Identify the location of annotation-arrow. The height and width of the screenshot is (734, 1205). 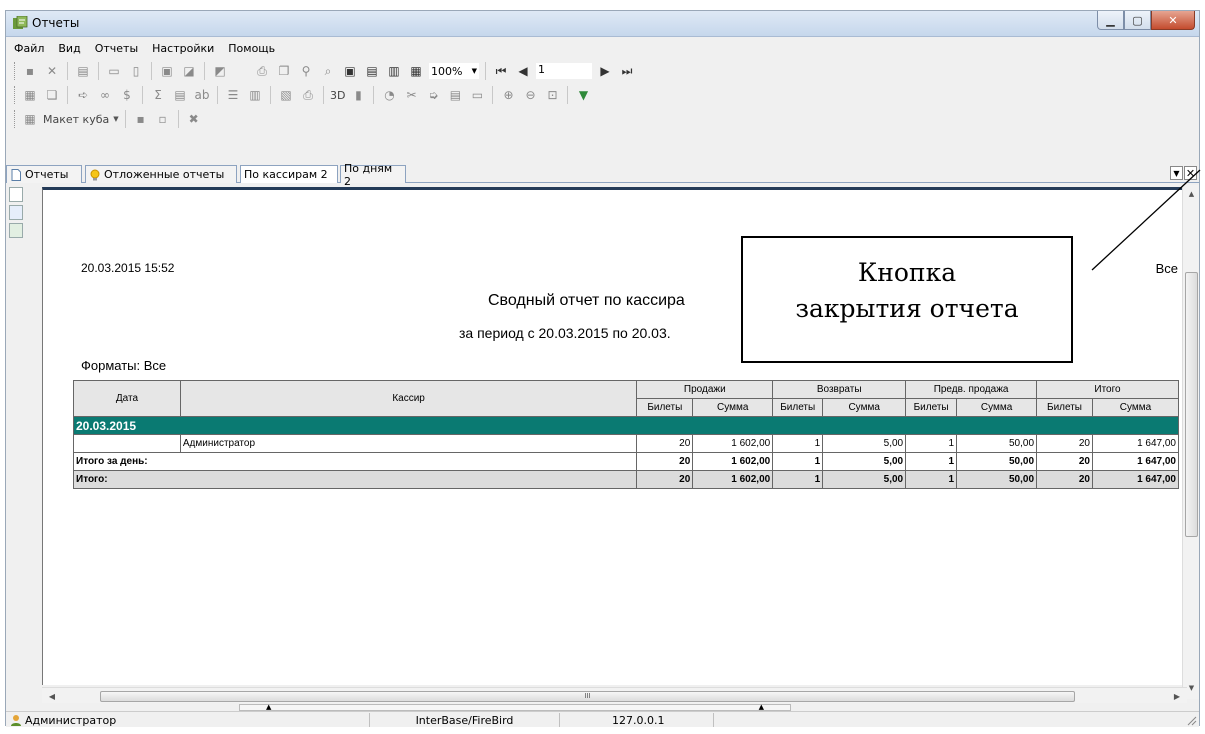
(1146, 220).